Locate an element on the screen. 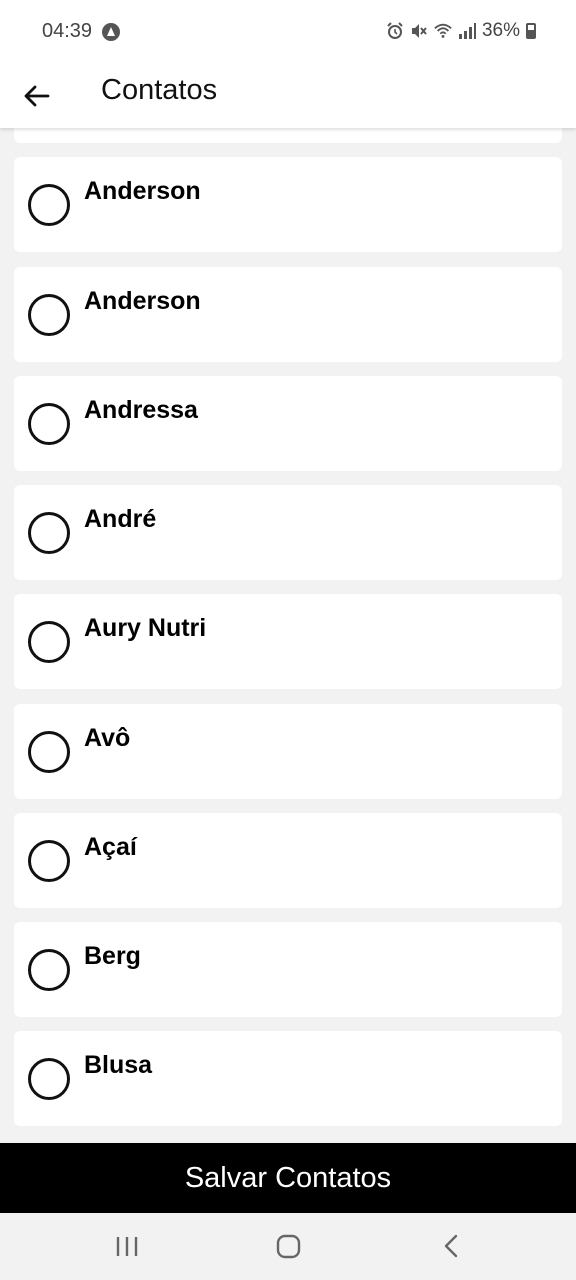  contact-name: Berg is located at coordinates (112, 956).